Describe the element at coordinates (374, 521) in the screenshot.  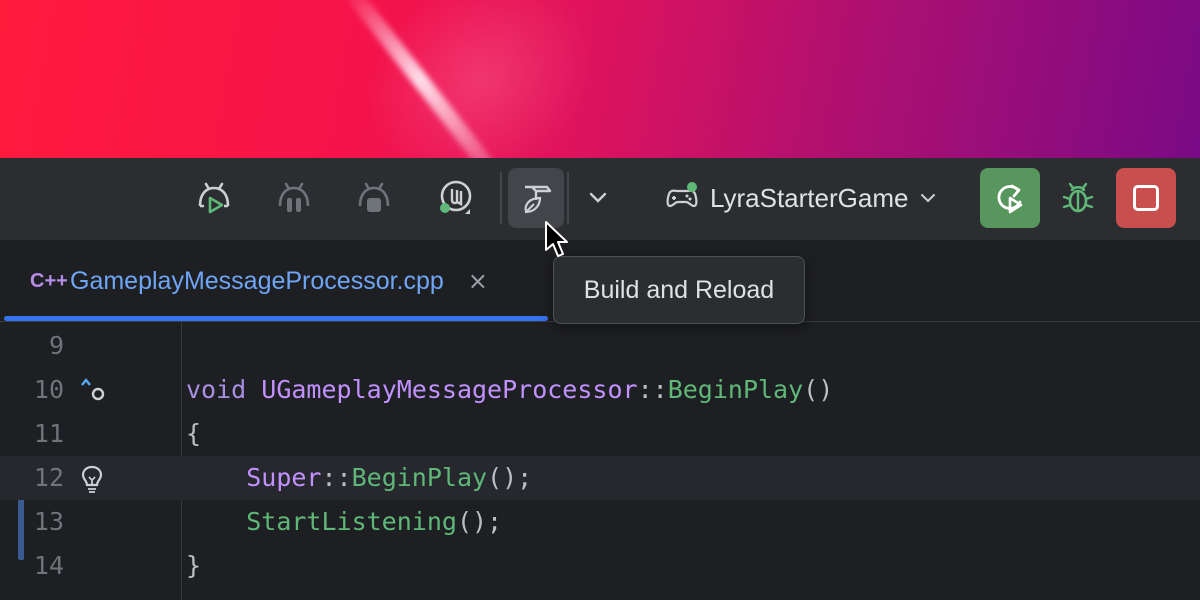
I see `code-text: StartListening();` at that location.